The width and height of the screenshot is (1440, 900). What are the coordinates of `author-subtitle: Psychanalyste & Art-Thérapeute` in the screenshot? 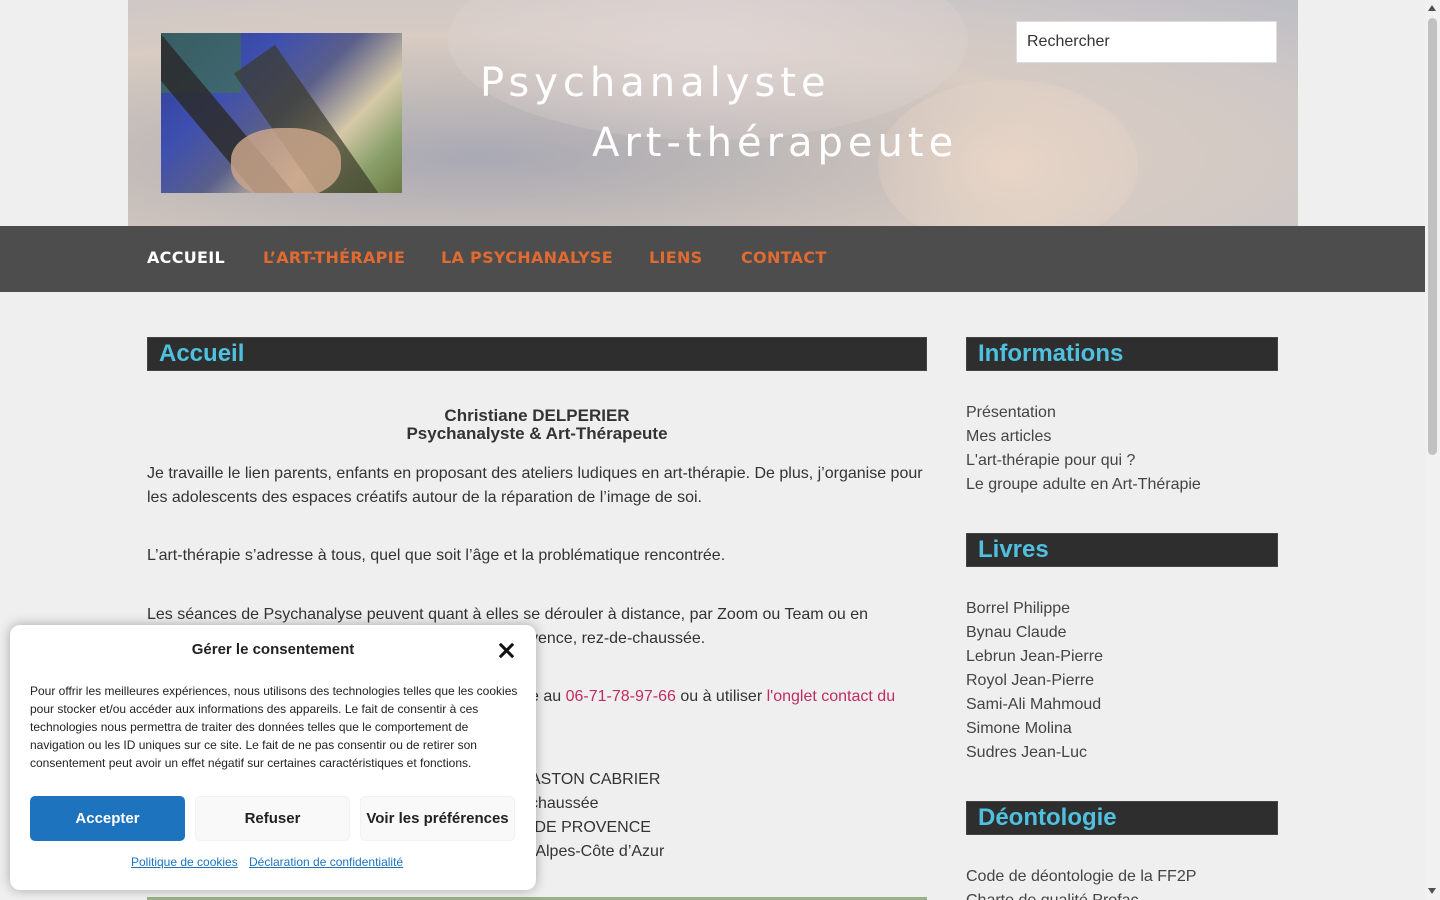 It's located at (537, 433).